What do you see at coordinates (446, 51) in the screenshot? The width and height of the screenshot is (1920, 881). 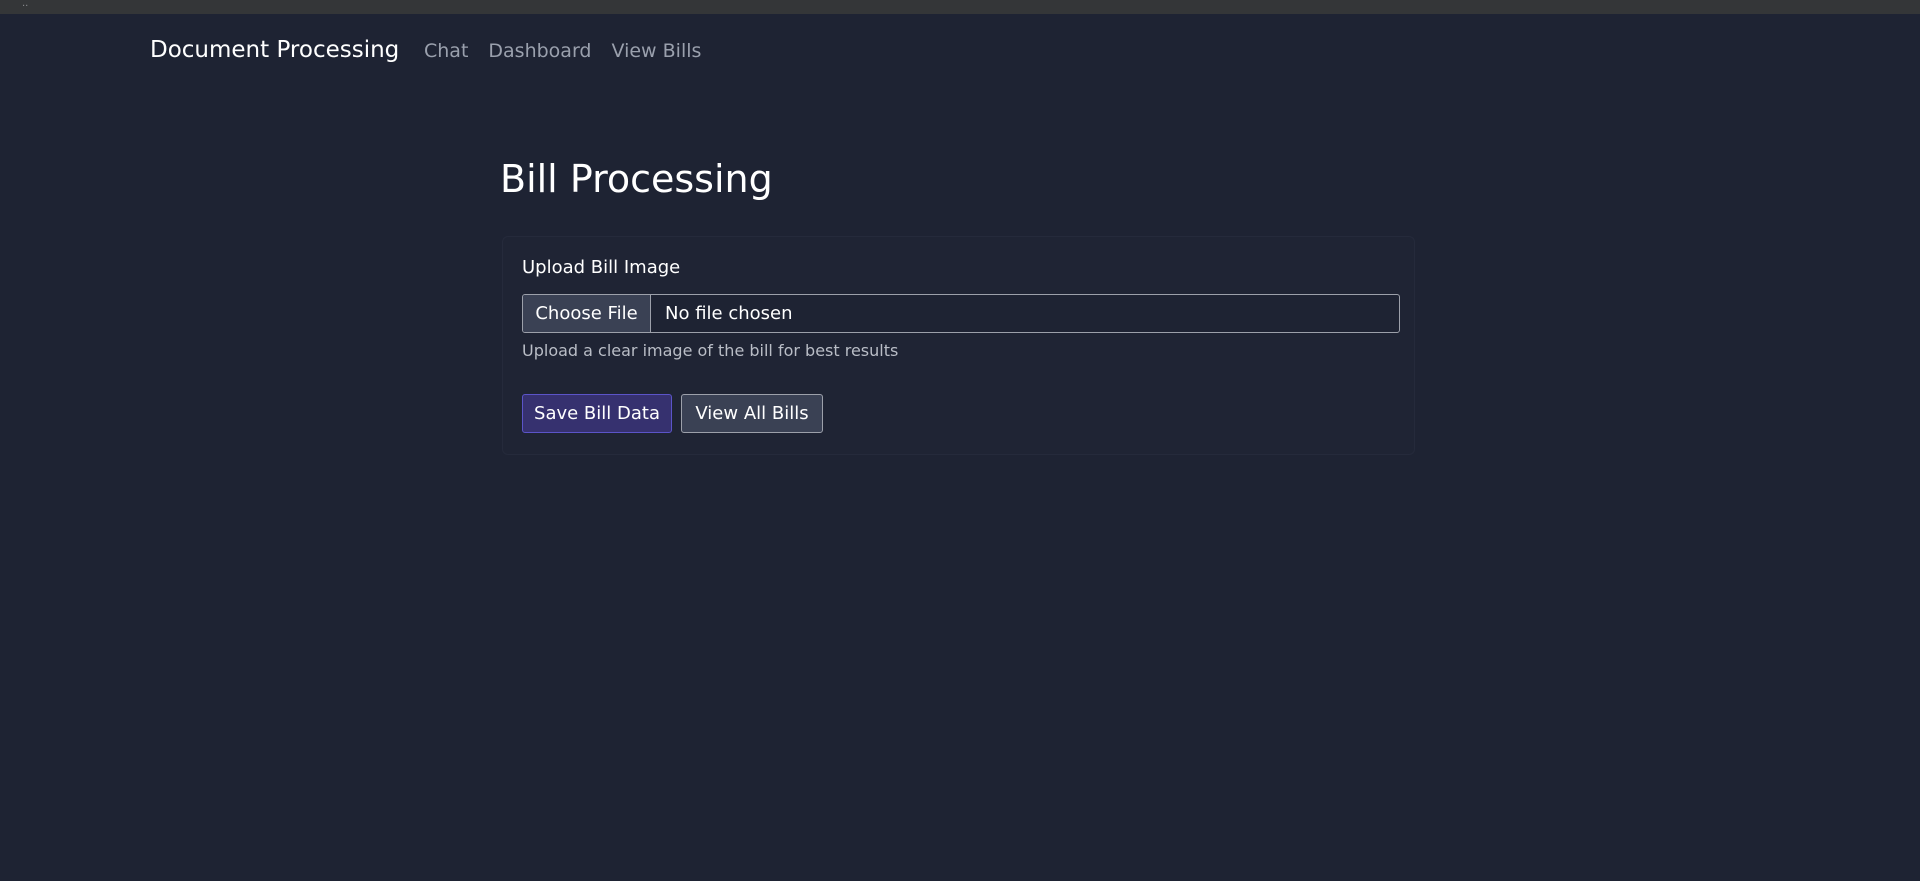 I see `nav-link-chat: Chat` at bounding box center [446, 51].